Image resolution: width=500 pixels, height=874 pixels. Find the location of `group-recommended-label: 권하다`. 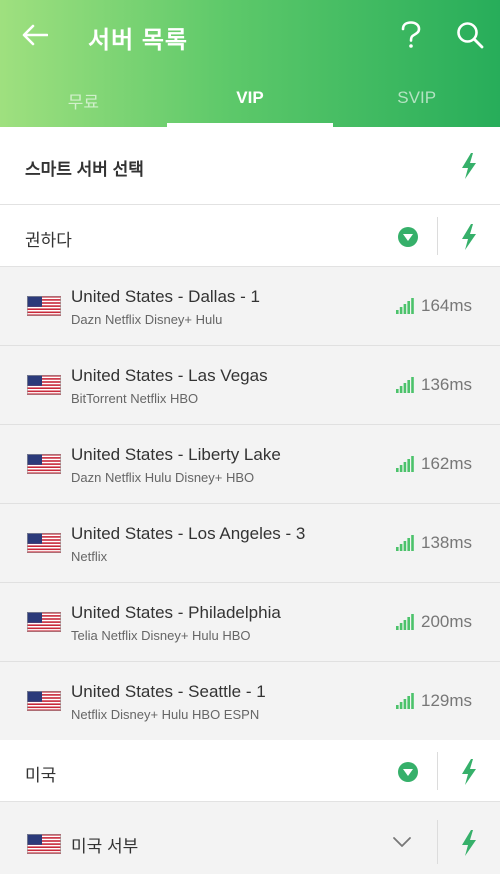

group-recommended-label: 권하다 is located at coordinates (48, 240).